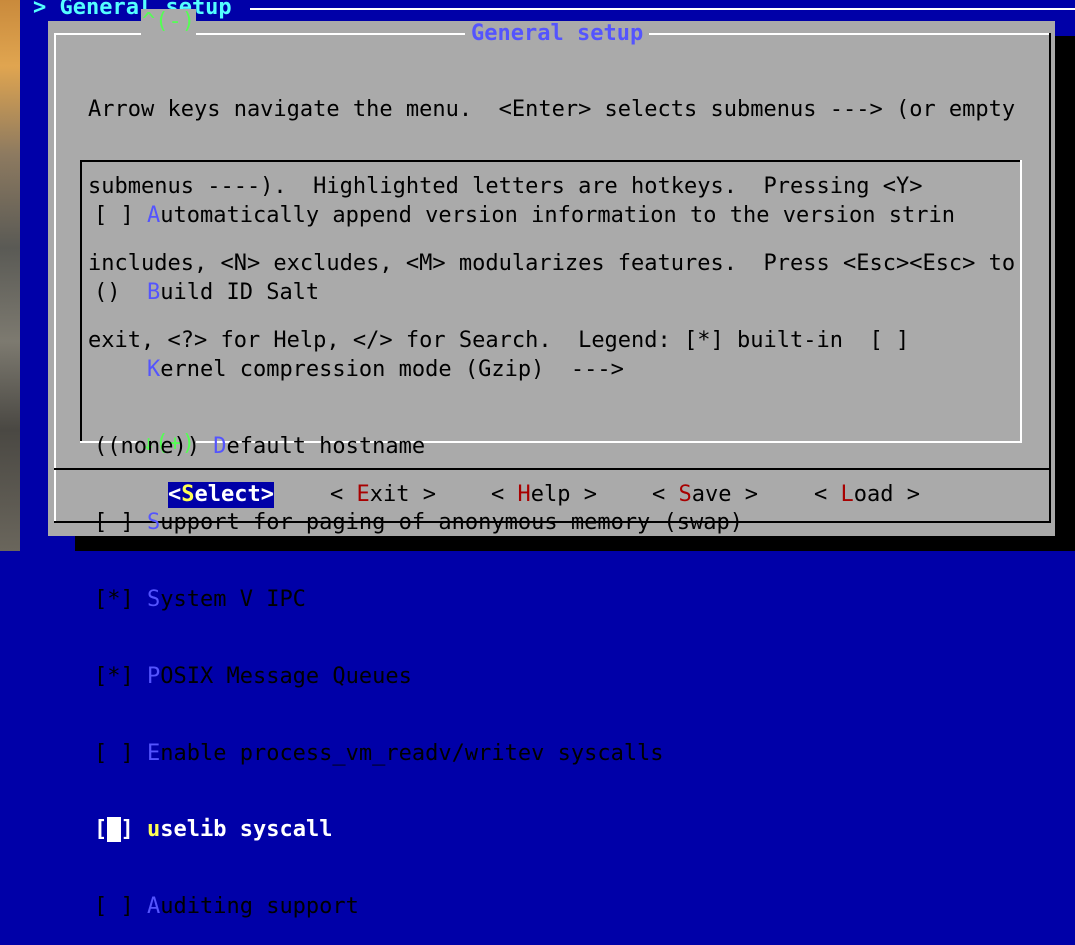 This screenshot has width=1075, height=945. I want to click on menu-item-kernel-compression: Kernel compression mode (Gzip) --->, so click(534, 370).